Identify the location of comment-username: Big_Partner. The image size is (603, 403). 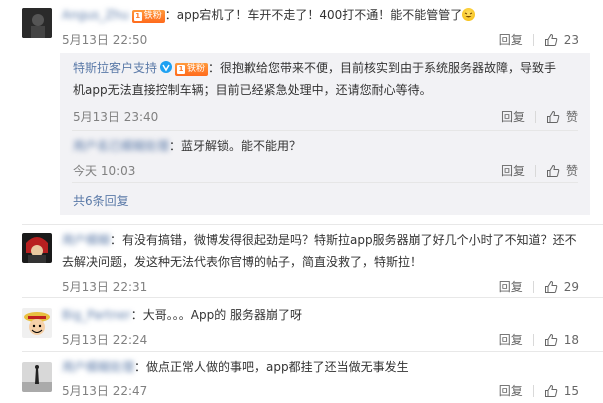
(96, 315).